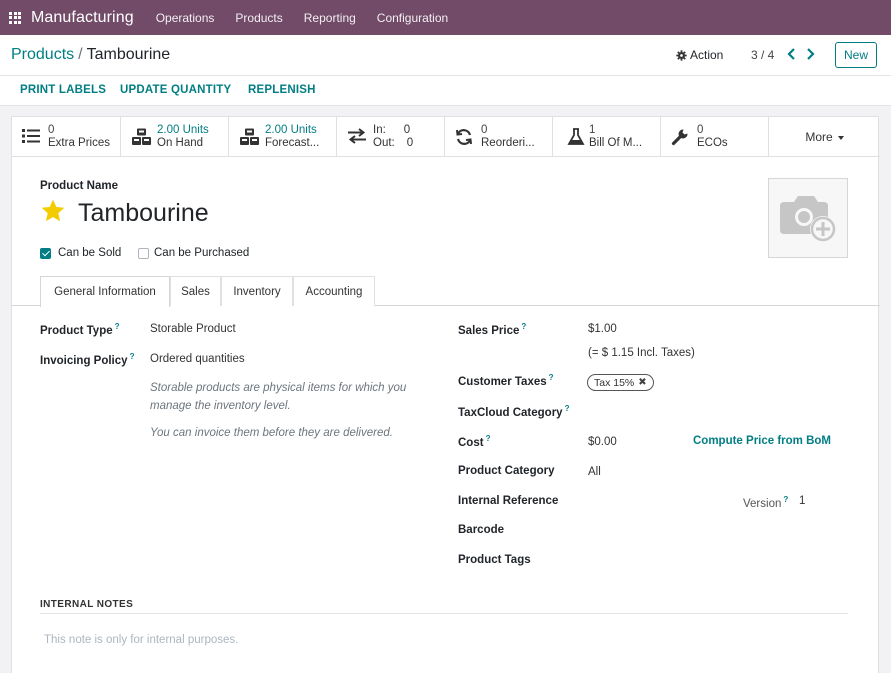  What do you see at coordinates (444, 613) in the screenshot?
I see `notes-divider` at bounding box center [444, 613].